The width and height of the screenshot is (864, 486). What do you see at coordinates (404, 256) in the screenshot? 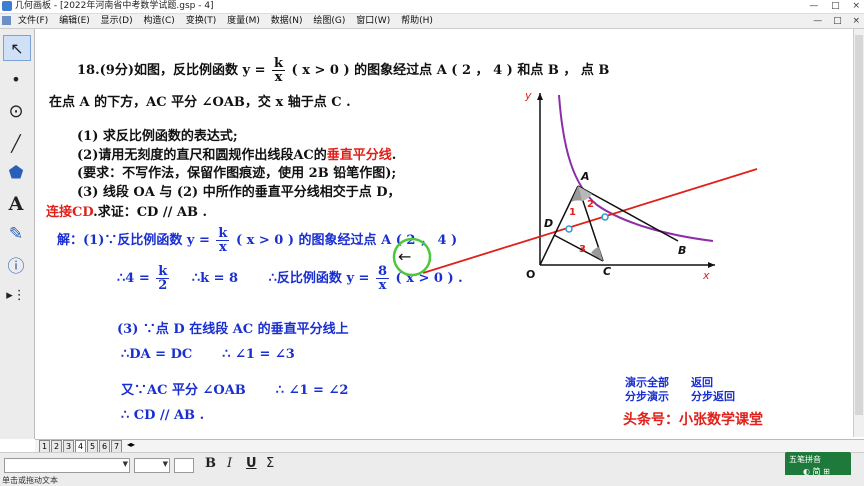
I see `cursor-arrow-icon: ←` at bounding box center [404, 256].